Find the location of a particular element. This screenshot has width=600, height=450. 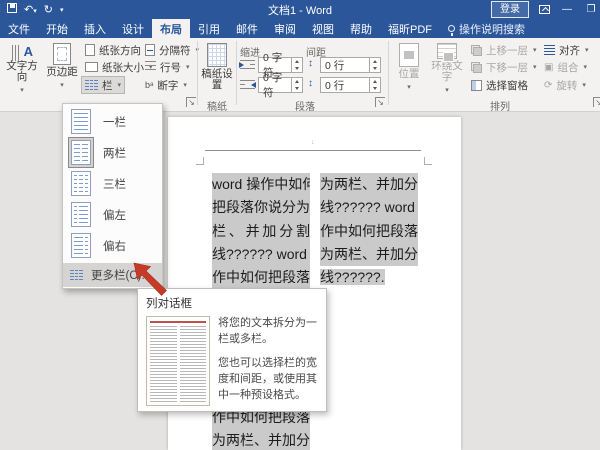

columns-dialog-preview-image is located at coordinates (178, 361).